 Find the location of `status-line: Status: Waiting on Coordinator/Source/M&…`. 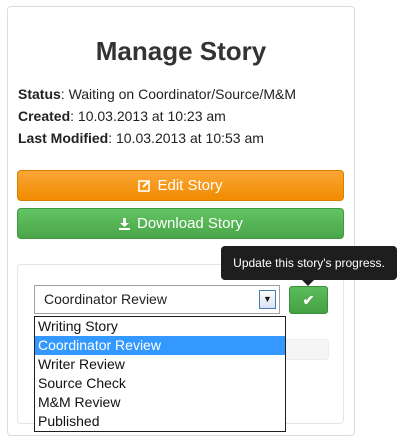

status-line: Status: Waiting on Coordinator/Source/M&… is located at coordinates (157, 94).